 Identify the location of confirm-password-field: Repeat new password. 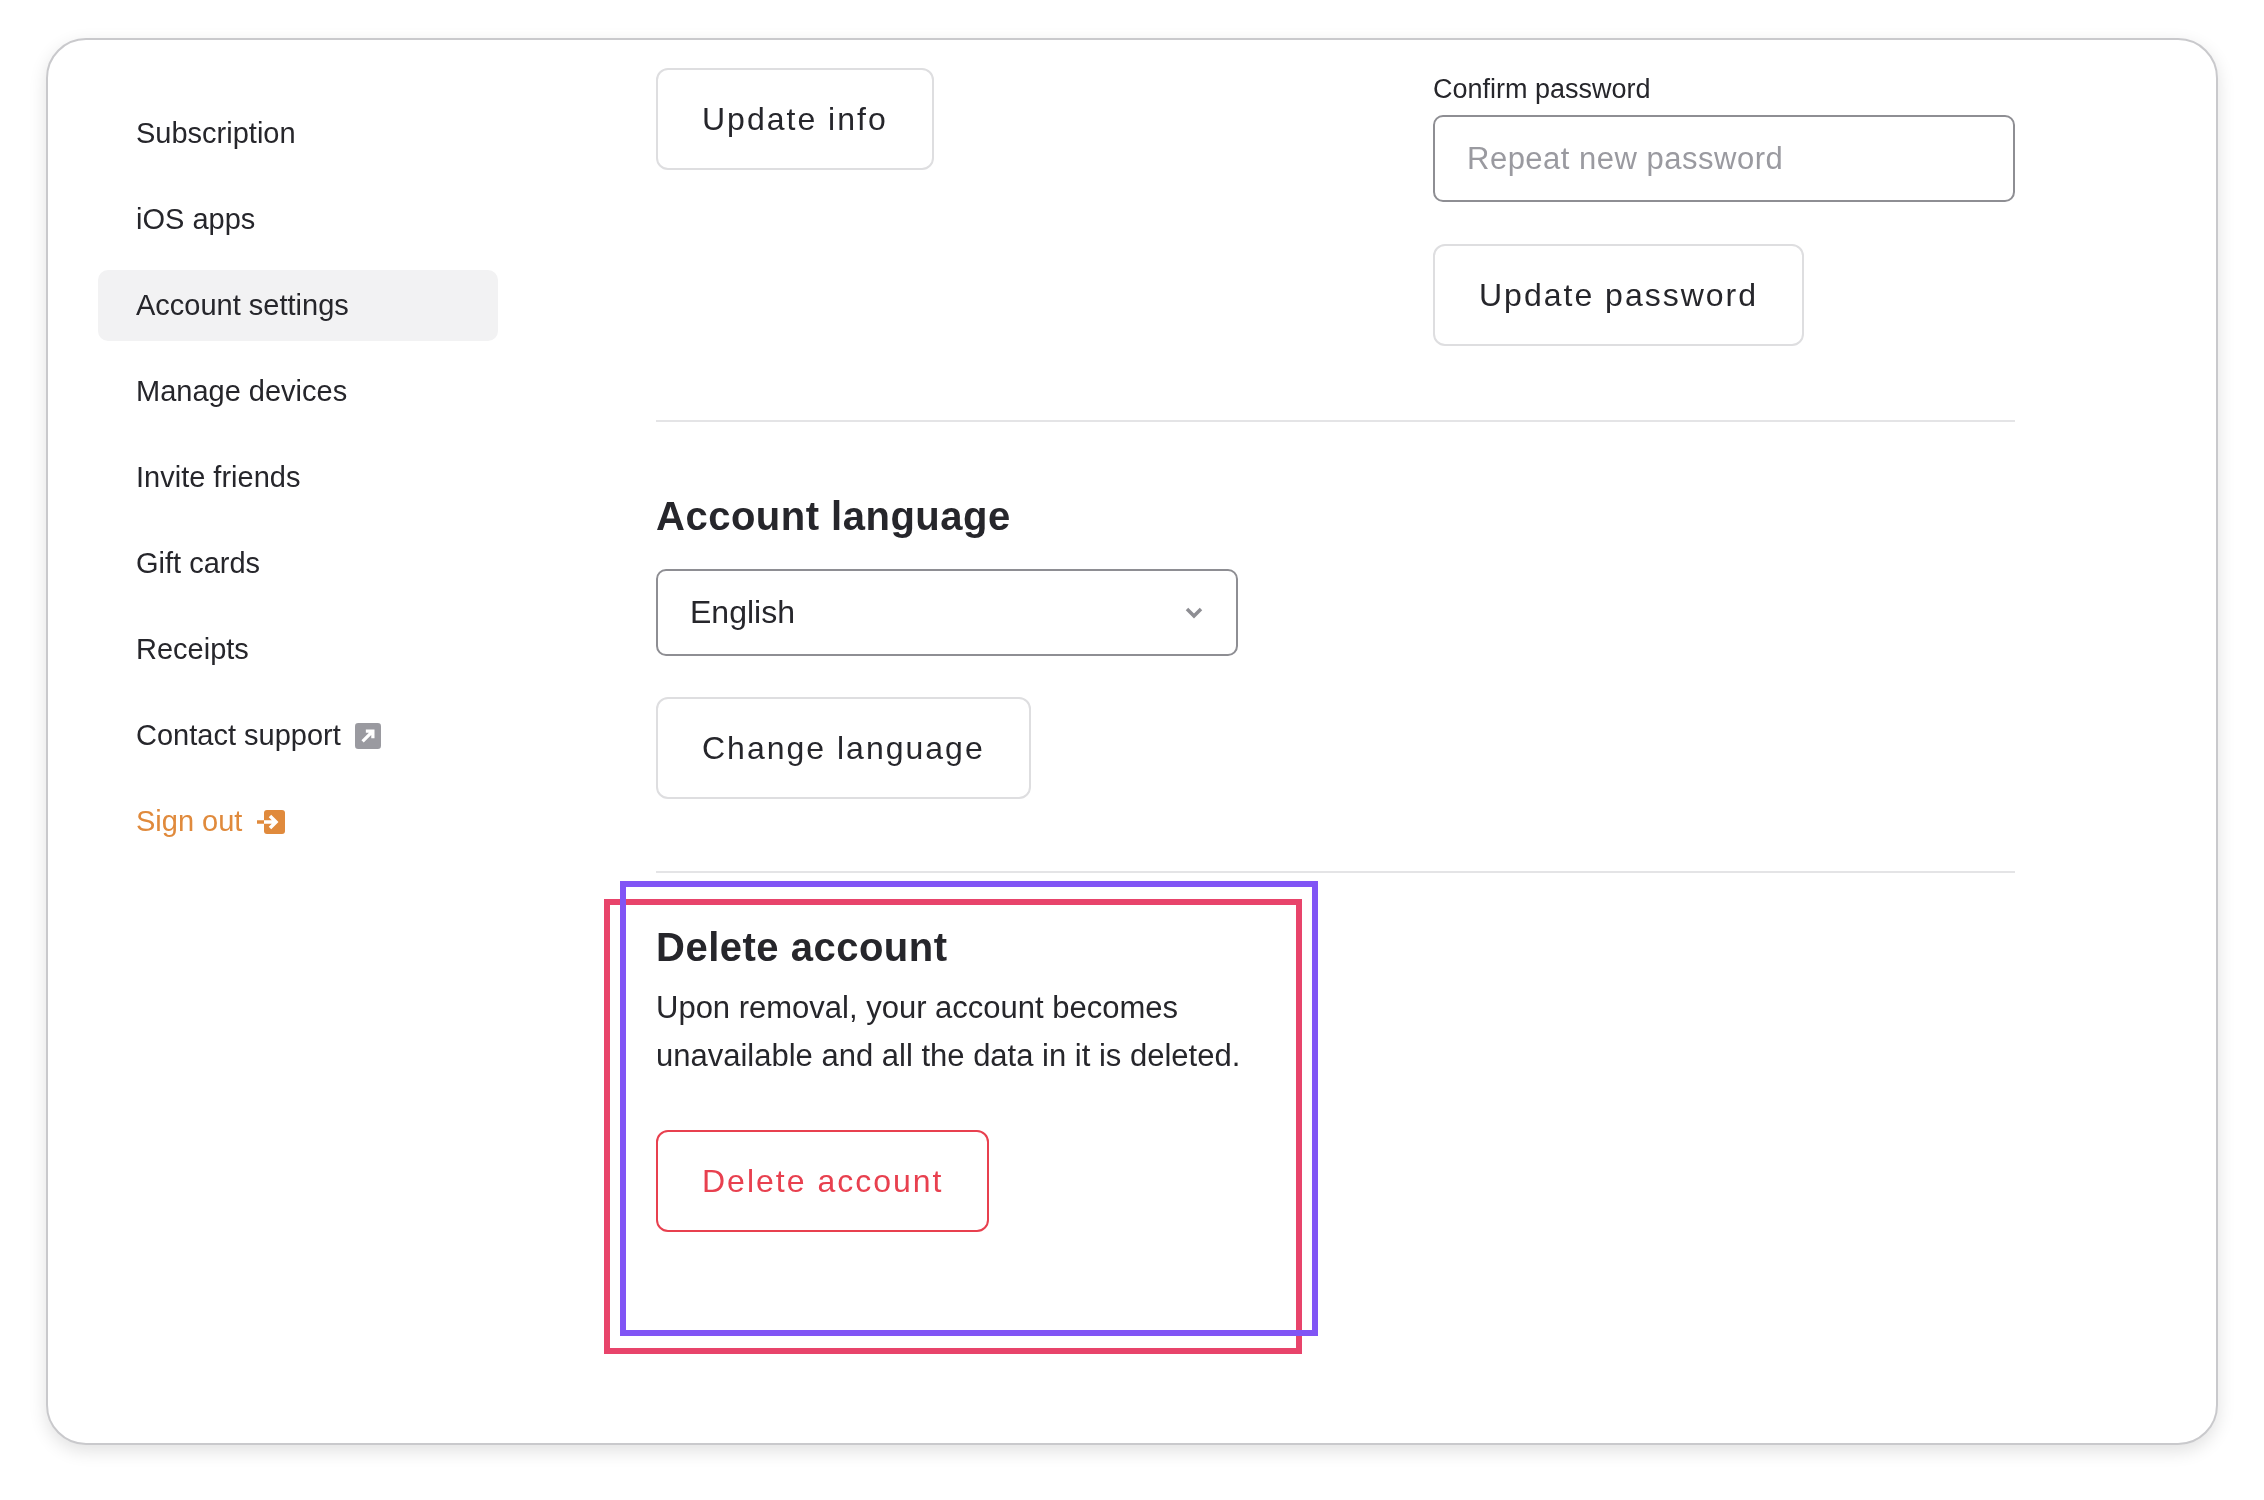
(1724, 158).